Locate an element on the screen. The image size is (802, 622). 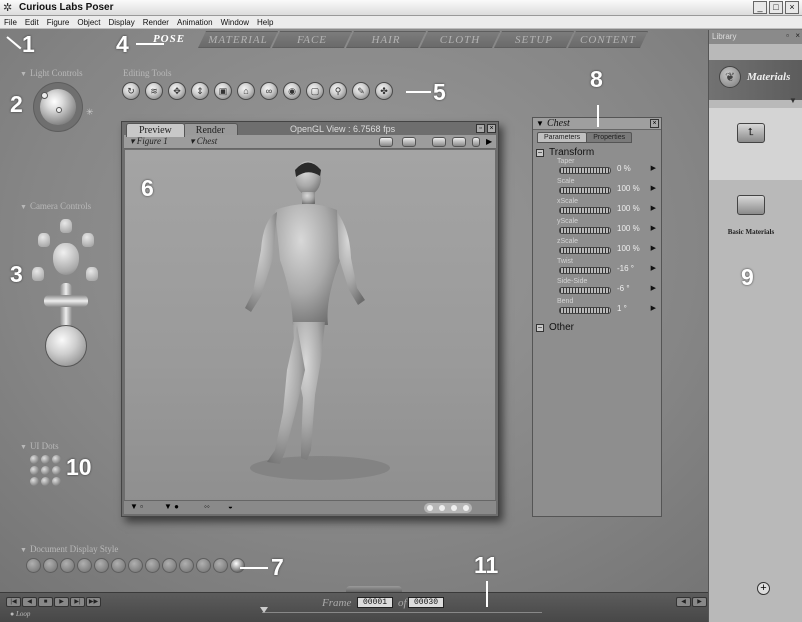
tab-hair: HAIR is located at coordinates (386, 39).